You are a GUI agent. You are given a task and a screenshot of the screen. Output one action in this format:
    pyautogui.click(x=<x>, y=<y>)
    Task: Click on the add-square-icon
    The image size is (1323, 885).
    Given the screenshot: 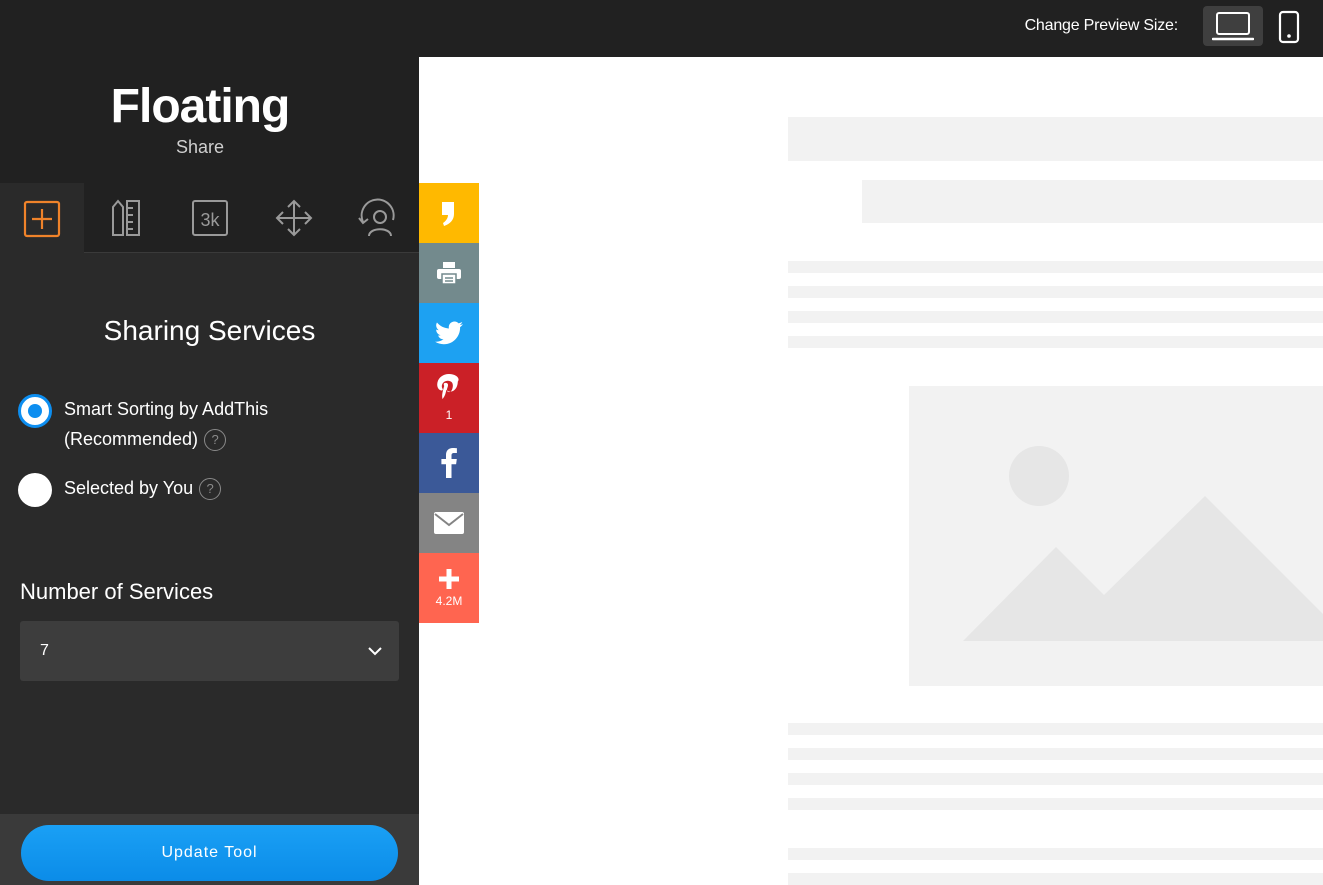 What is the action you would take?
    pyautogui.click(x=42, y=218)
    